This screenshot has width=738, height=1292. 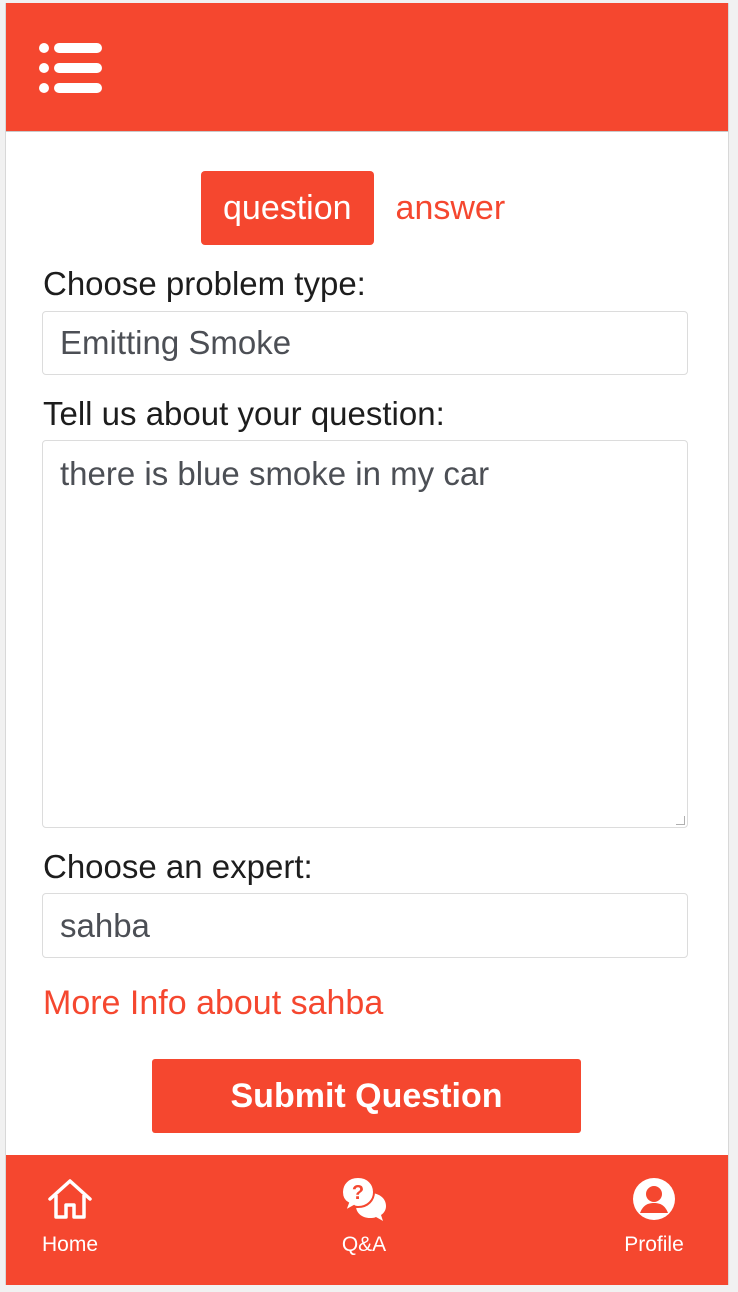 I want to click on nav-profile-label: Profile, so click(x=654, y=1244).